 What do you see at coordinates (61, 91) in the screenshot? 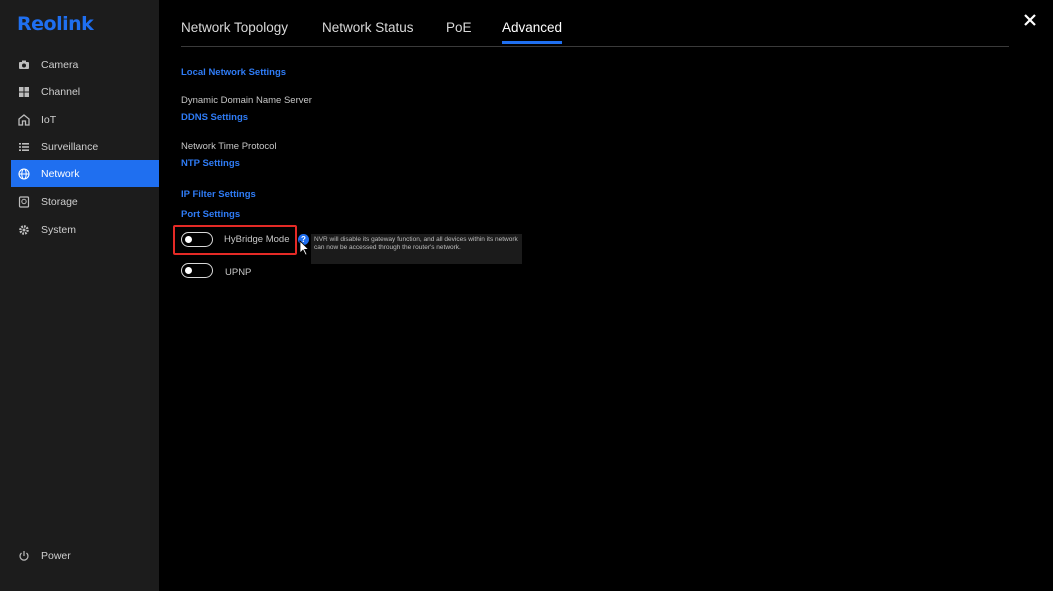
I see `sidebar-item-label: Channel` at bounding box center [61, 91].